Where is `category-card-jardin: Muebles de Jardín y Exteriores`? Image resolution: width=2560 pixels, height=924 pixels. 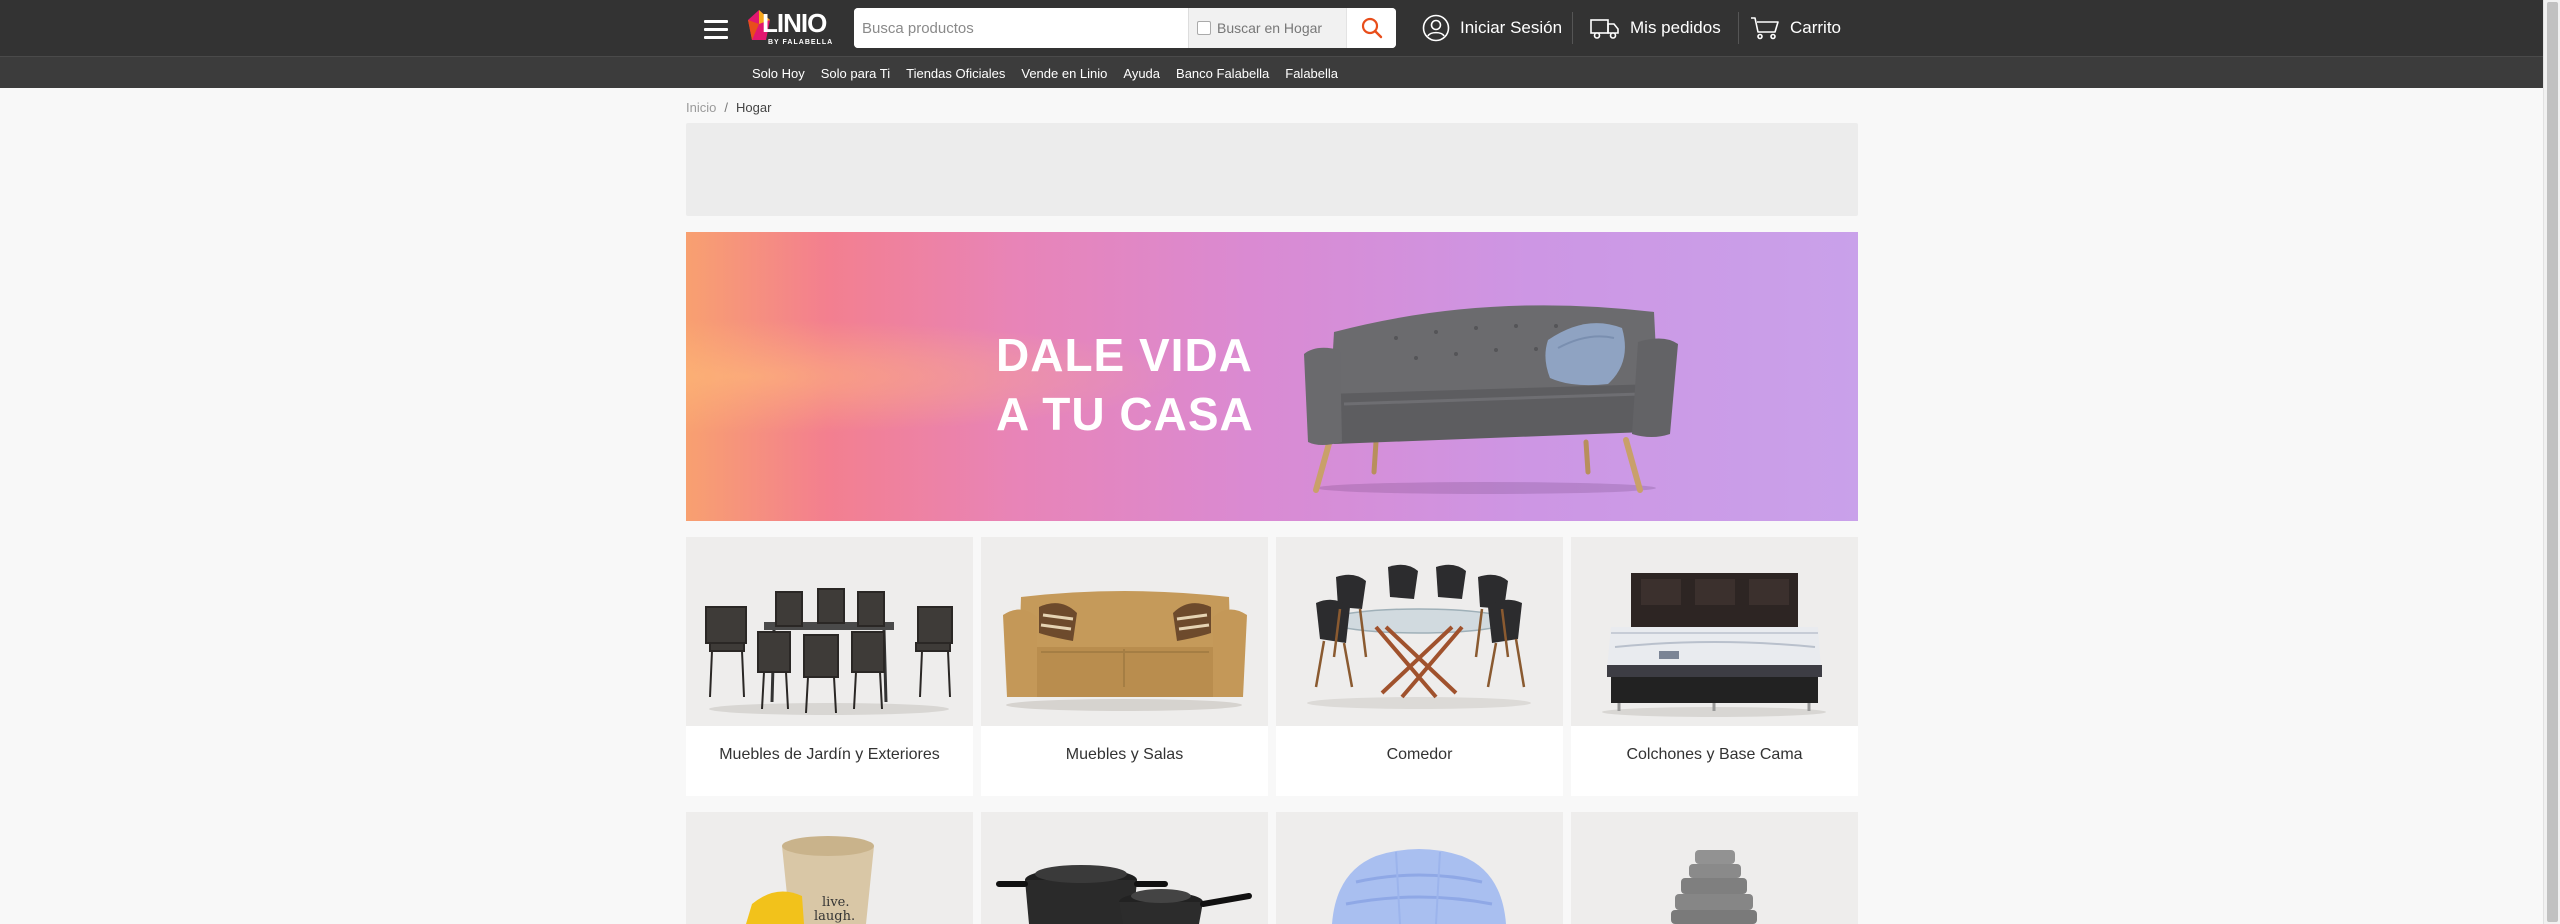 category-card-jardin: Muebles de Jardín y Exteriores is located at coordinates (829, 666).